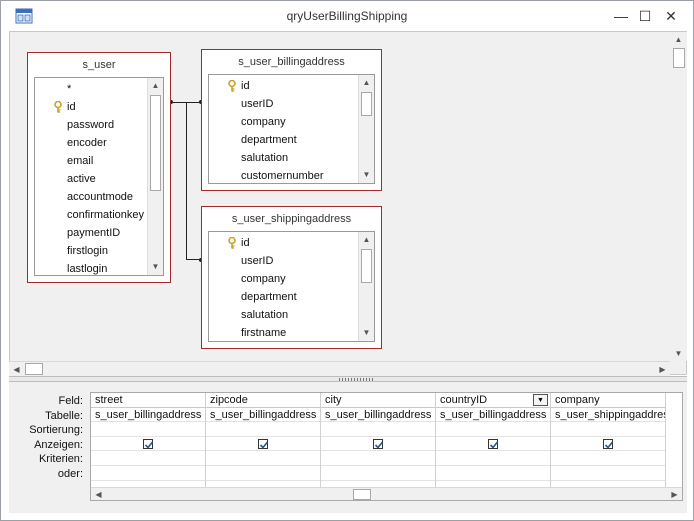  What do you see at coordinates (339, 368) in the screenshot?
I see `design-horizontal-scrollbar: ◀ ▶` at bounding box center [339, 368].